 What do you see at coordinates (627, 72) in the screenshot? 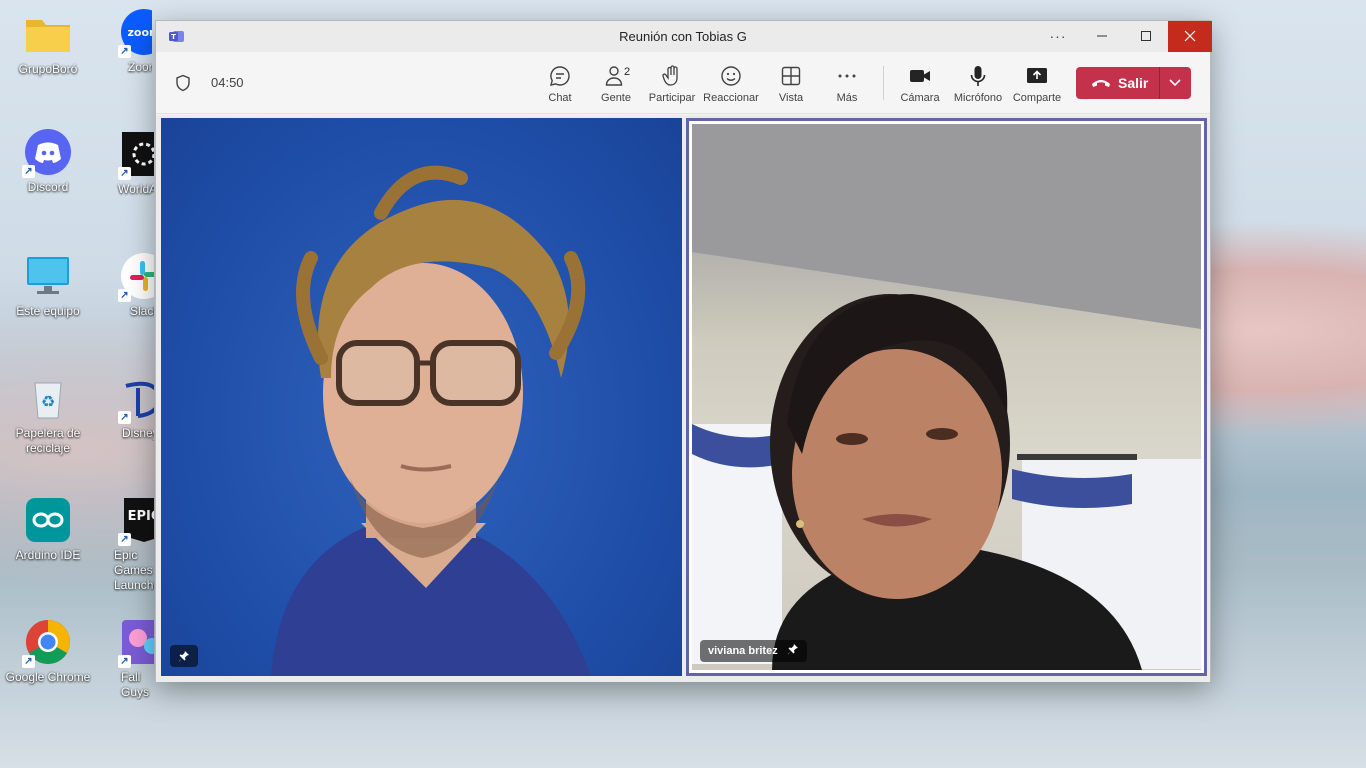
I see `people-count: 2` at bounding box center [627, 72].